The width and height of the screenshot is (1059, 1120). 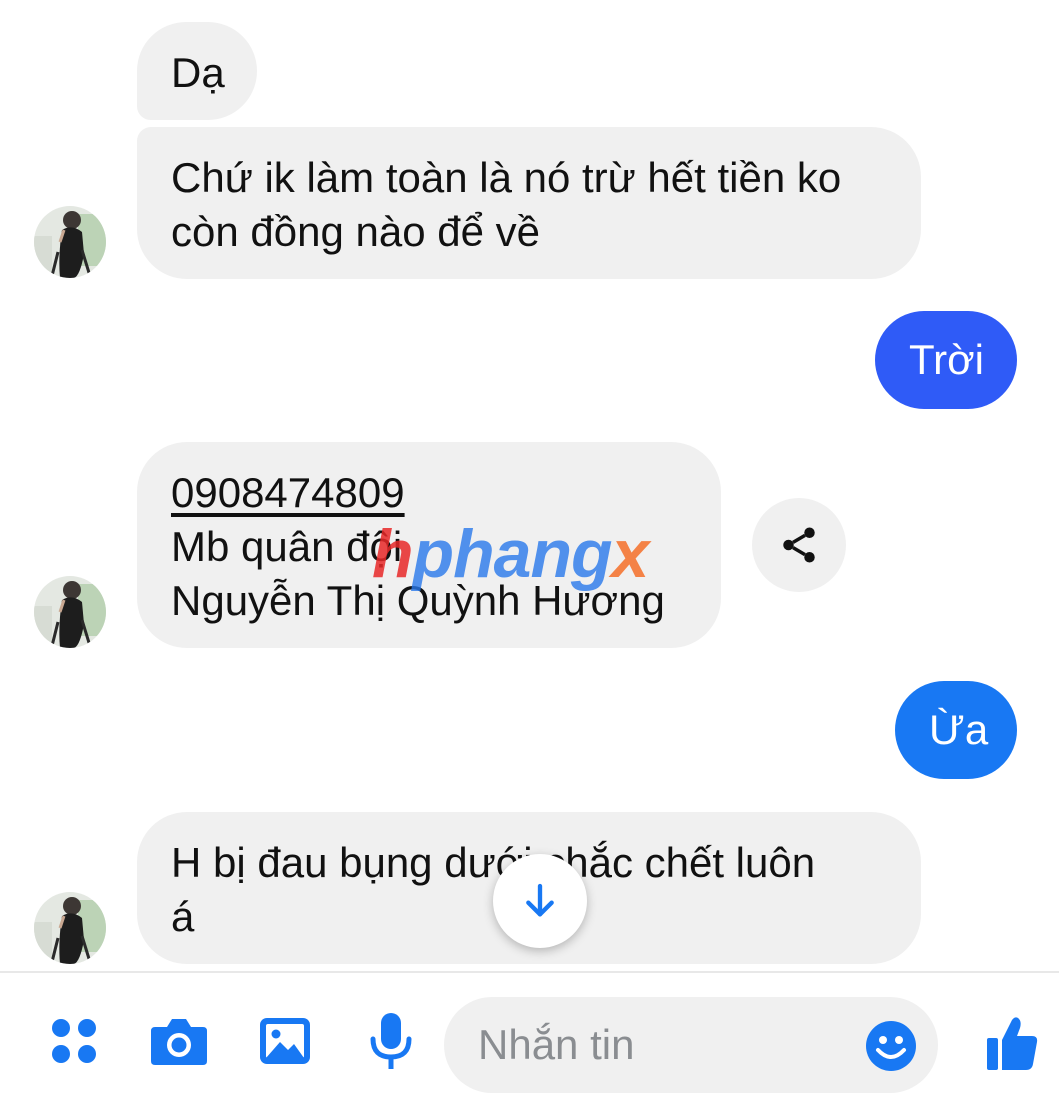 I want to click on watermark-part: phang, so click(x=512, y=554).